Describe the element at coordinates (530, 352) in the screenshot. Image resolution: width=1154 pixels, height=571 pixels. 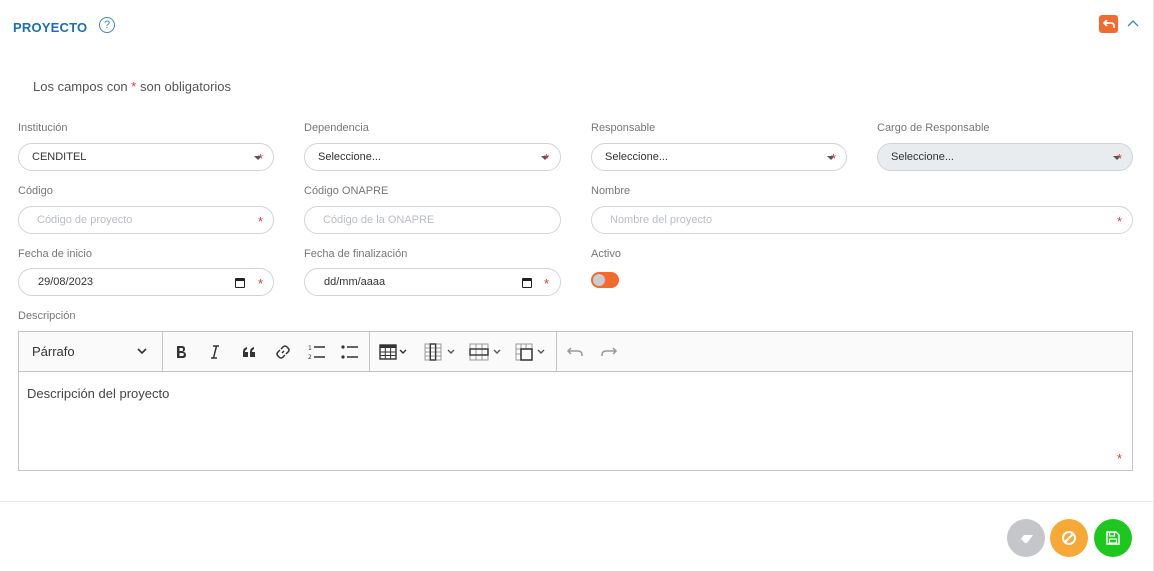
I see `merge-cells-icon` at that location.